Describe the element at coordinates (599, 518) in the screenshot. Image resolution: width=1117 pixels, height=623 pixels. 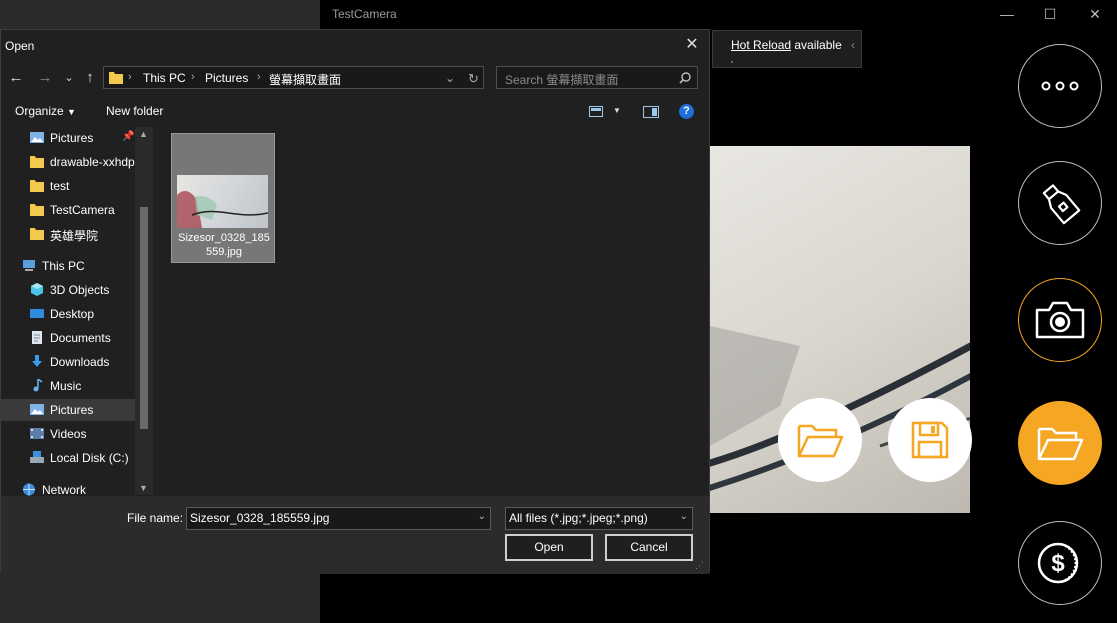
I see `file-type-select: All files (*.jpg;*.jpeg;*.png) ⌄` at that location.